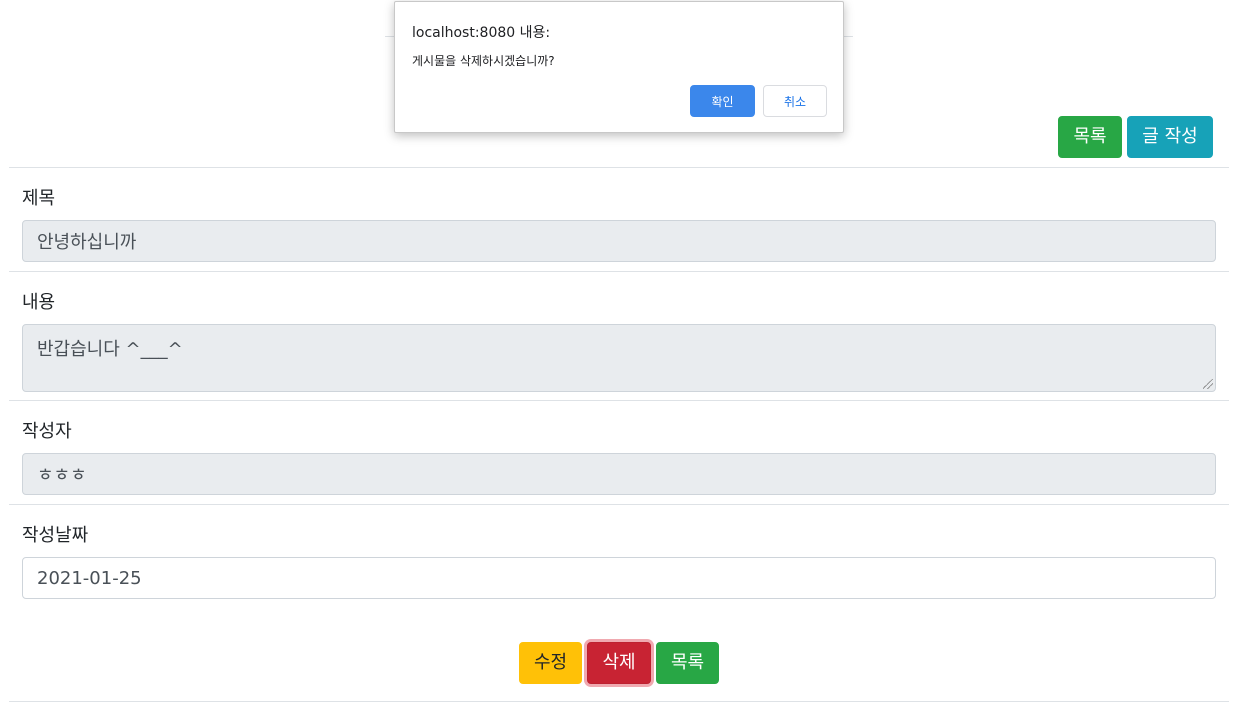 This screenshot has height=714, width=1235. Describe the element at coordinates (62, 475) in the screenshot. I see `writer-value: ㅎㅎㅎ` at that location.